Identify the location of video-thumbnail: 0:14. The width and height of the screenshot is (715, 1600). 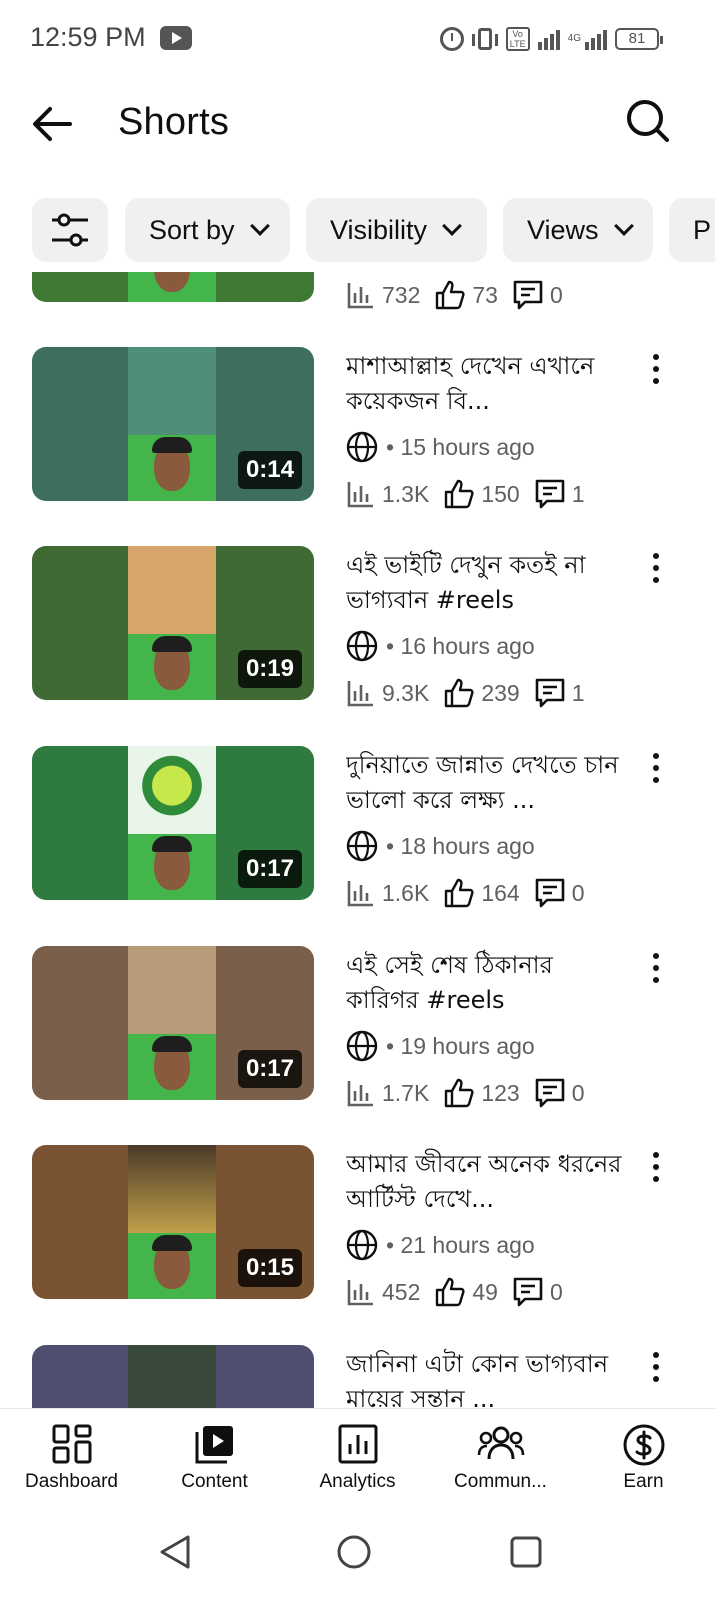
(173, 424).